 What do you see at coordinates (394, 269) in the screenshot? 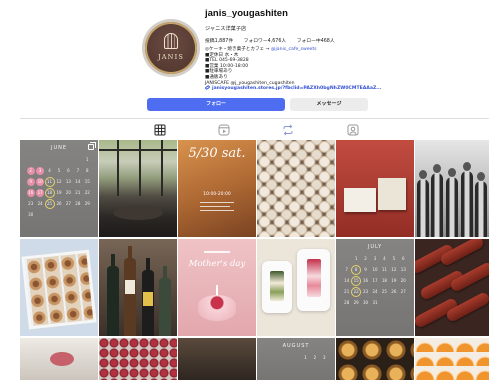
I see `calendar-day: 12` at bounding box center [394, 269].